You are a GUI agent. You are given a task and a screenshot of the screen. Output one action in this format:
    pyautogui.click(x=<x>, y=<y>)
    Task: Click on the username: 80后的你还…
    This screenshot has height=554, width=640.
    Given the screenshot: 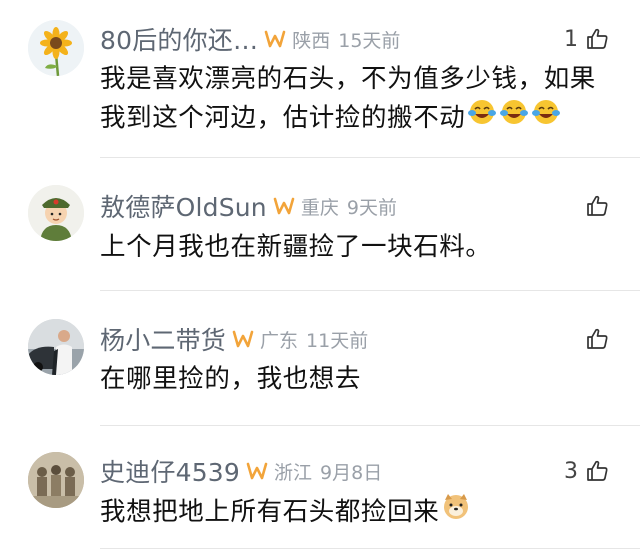 What is the action you would take?
    pyautogui.click(x=179, y=39)
    